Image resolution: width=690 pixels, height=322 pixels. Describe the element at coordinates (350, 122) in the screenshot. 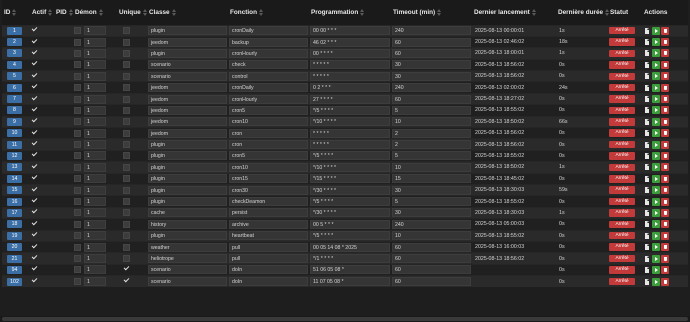

I see `schedule-input: */10 * * * *` at that location.